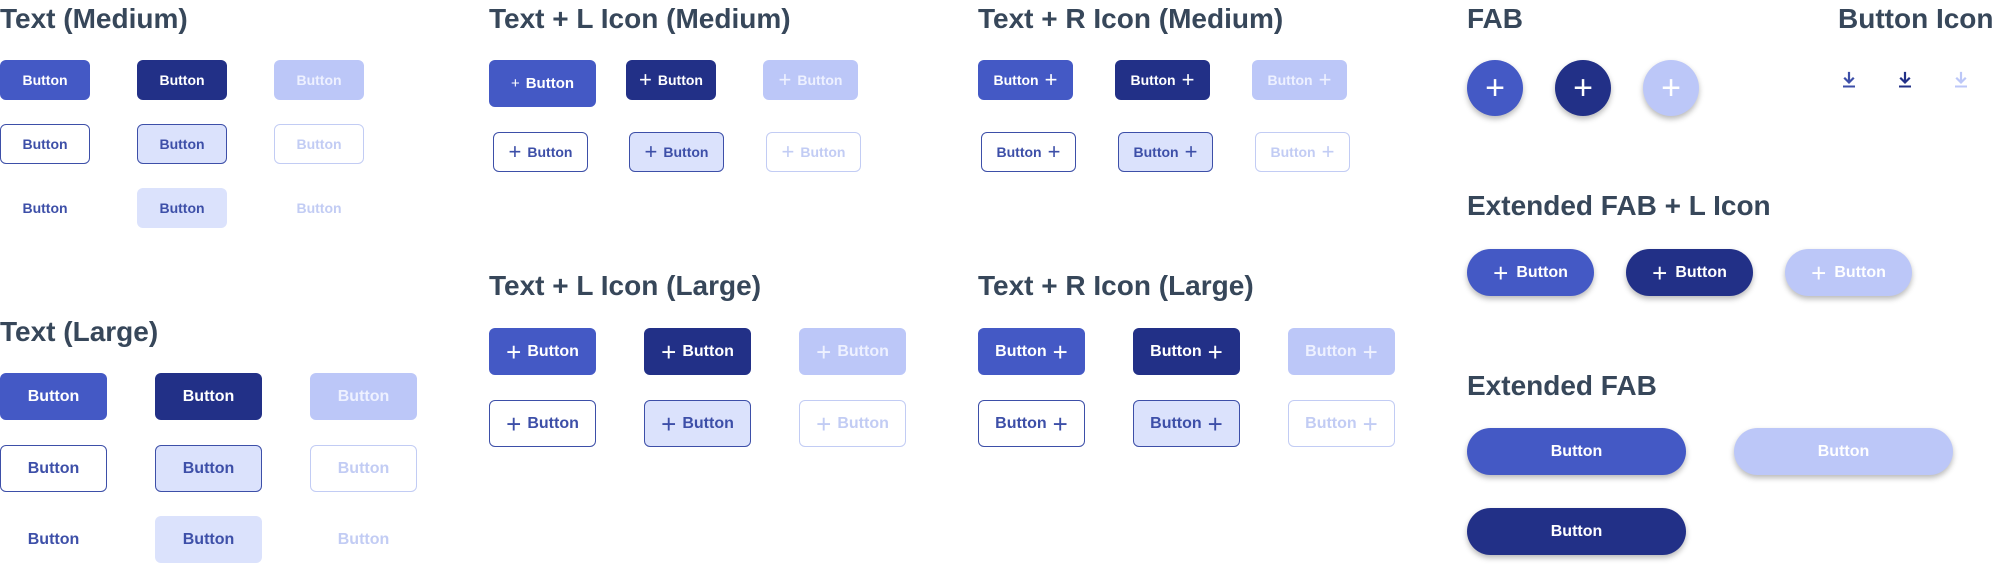 This screenshot has width=2000, height=564. I want to click on l-icon-large-outline-selected-button: + Button, so click(697, 423).